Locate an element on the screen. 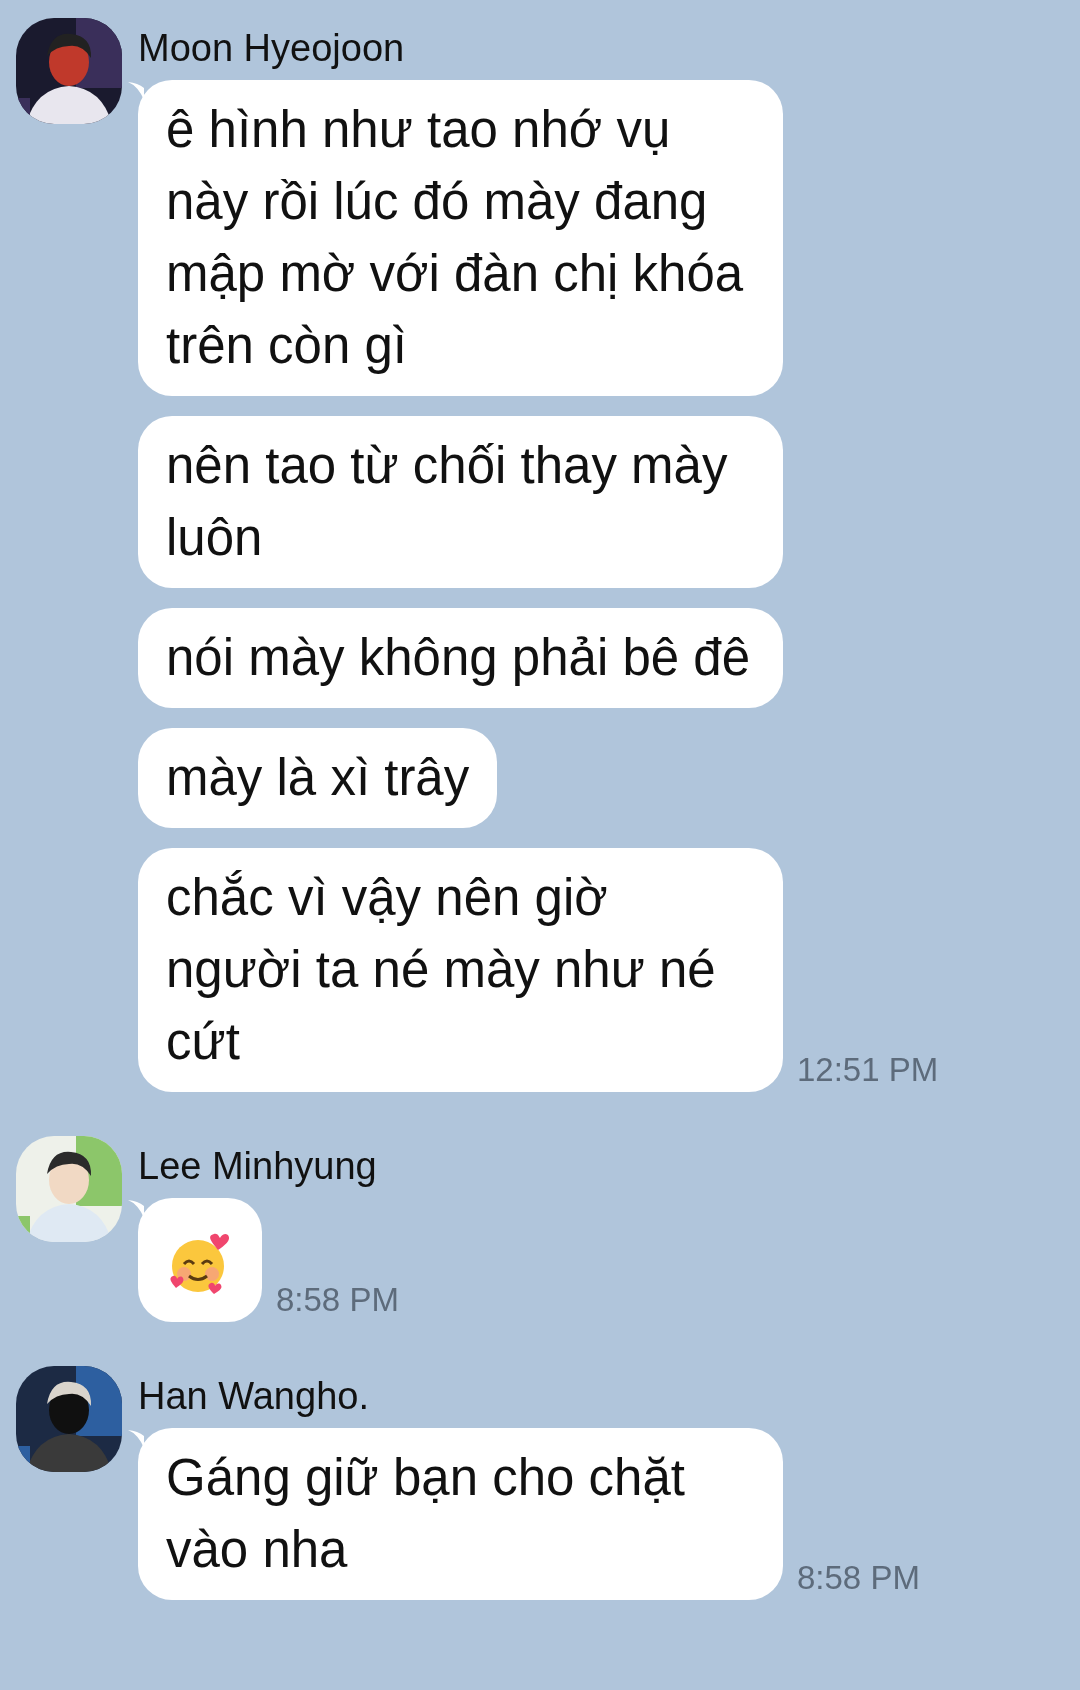 Image resolution: width=1080 pixels, height=1690 pixels. sender-name: Moon Hyeojoon is located at coordinates (272, 48).